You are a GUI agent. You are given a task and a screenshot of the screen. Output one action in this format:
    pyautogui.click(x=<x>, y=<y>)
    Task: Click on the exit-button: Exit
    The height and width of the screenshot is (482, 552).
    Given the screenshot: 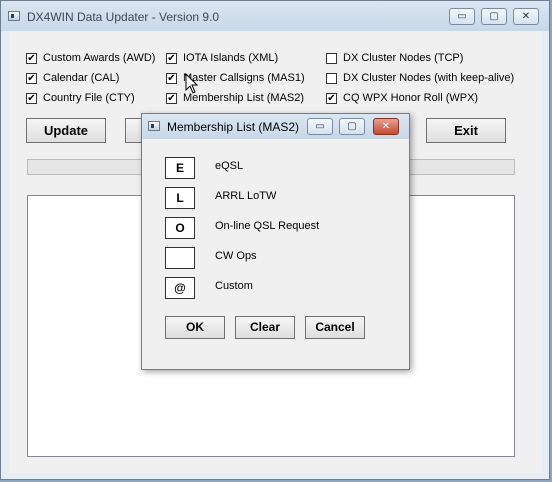 What is the action you would take?
    pyautogui.click(x=466, y=130)
    